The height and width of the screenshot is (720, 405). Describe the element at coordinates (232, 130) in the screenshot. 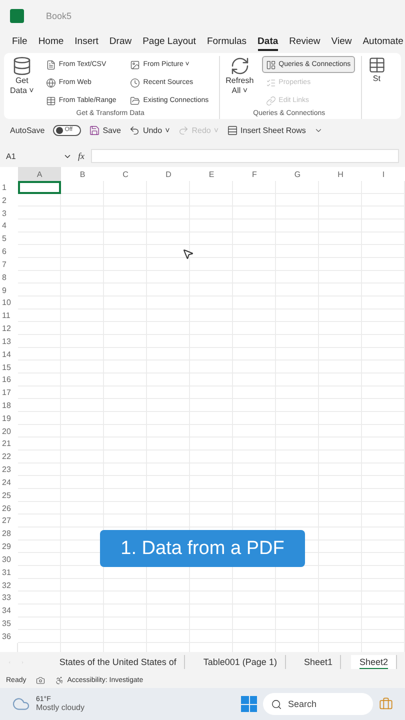

I see `insert-icon` at that location.